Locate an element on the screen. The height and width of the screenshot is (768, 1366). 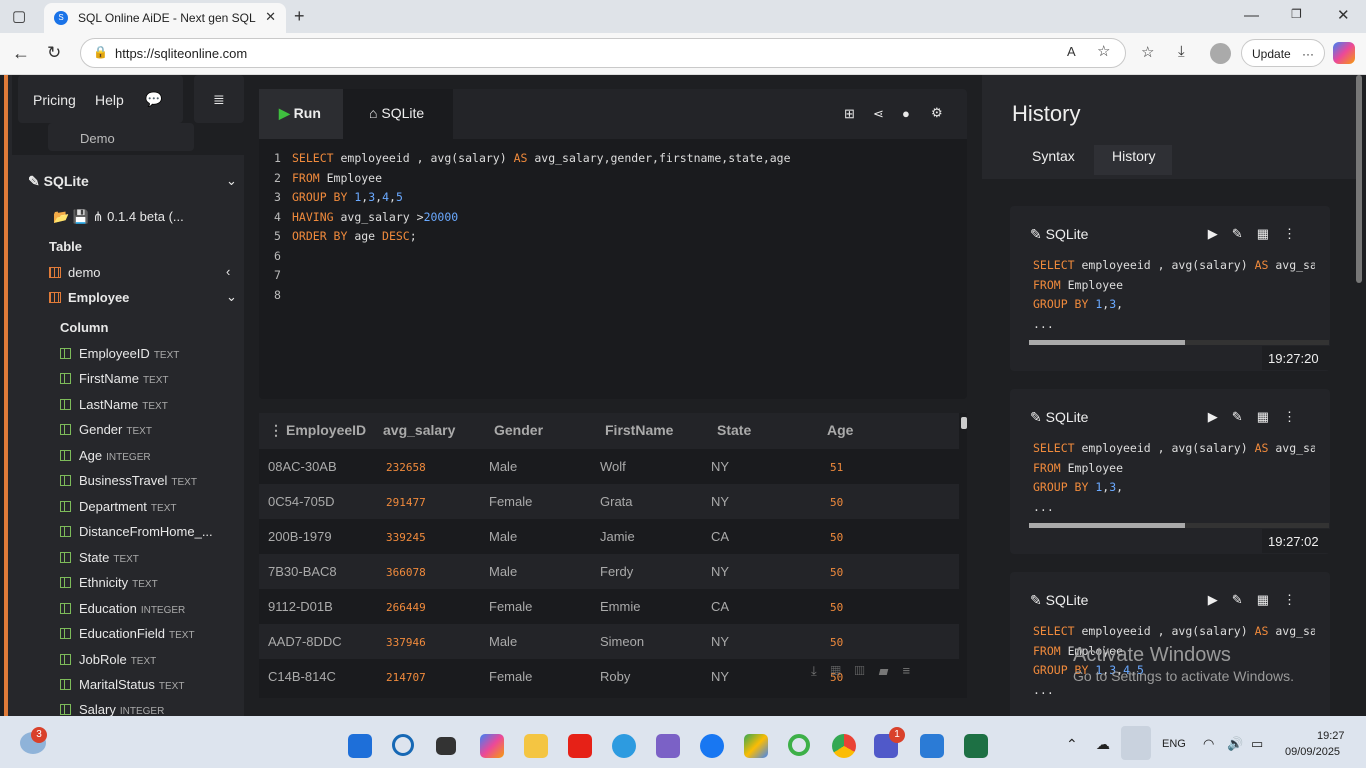
header-cell: EmployeeID is located at coordinates (326, 430).